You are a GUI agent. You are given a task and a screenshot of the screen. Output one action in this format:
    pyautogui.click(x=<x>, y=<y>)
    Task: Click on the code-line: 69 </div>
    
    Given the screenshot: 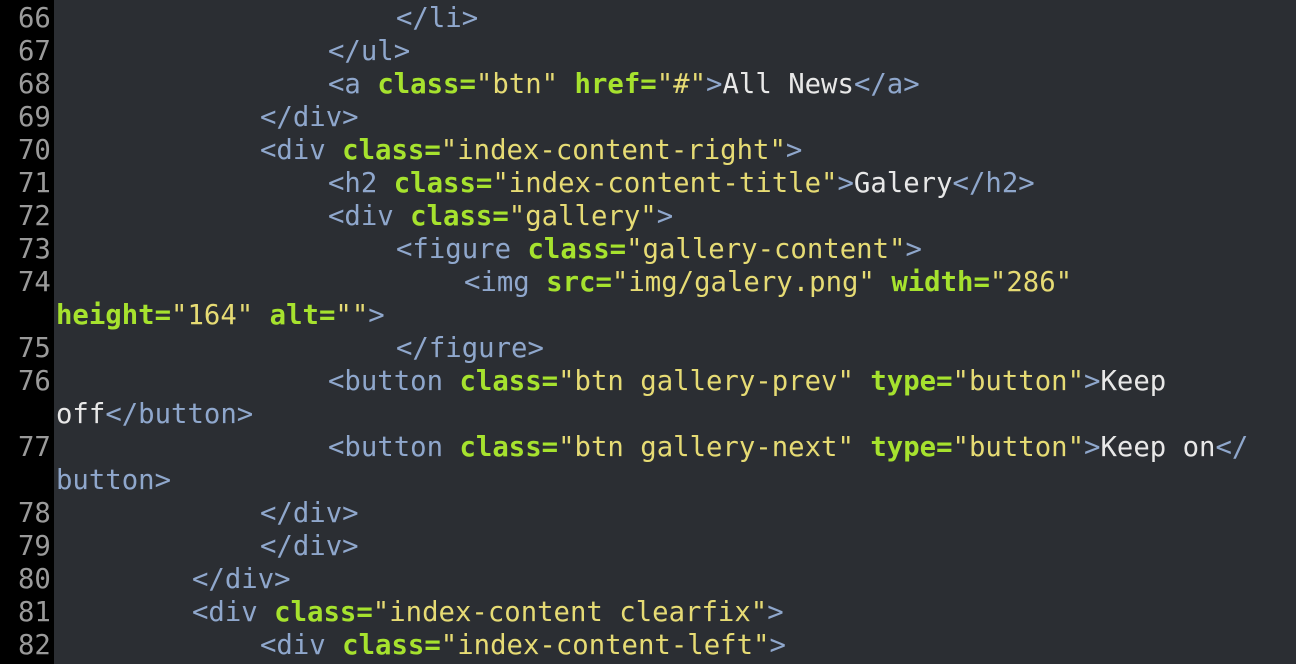 What is the action you would take?
    pyautogui.click(x=648, y=117)
    